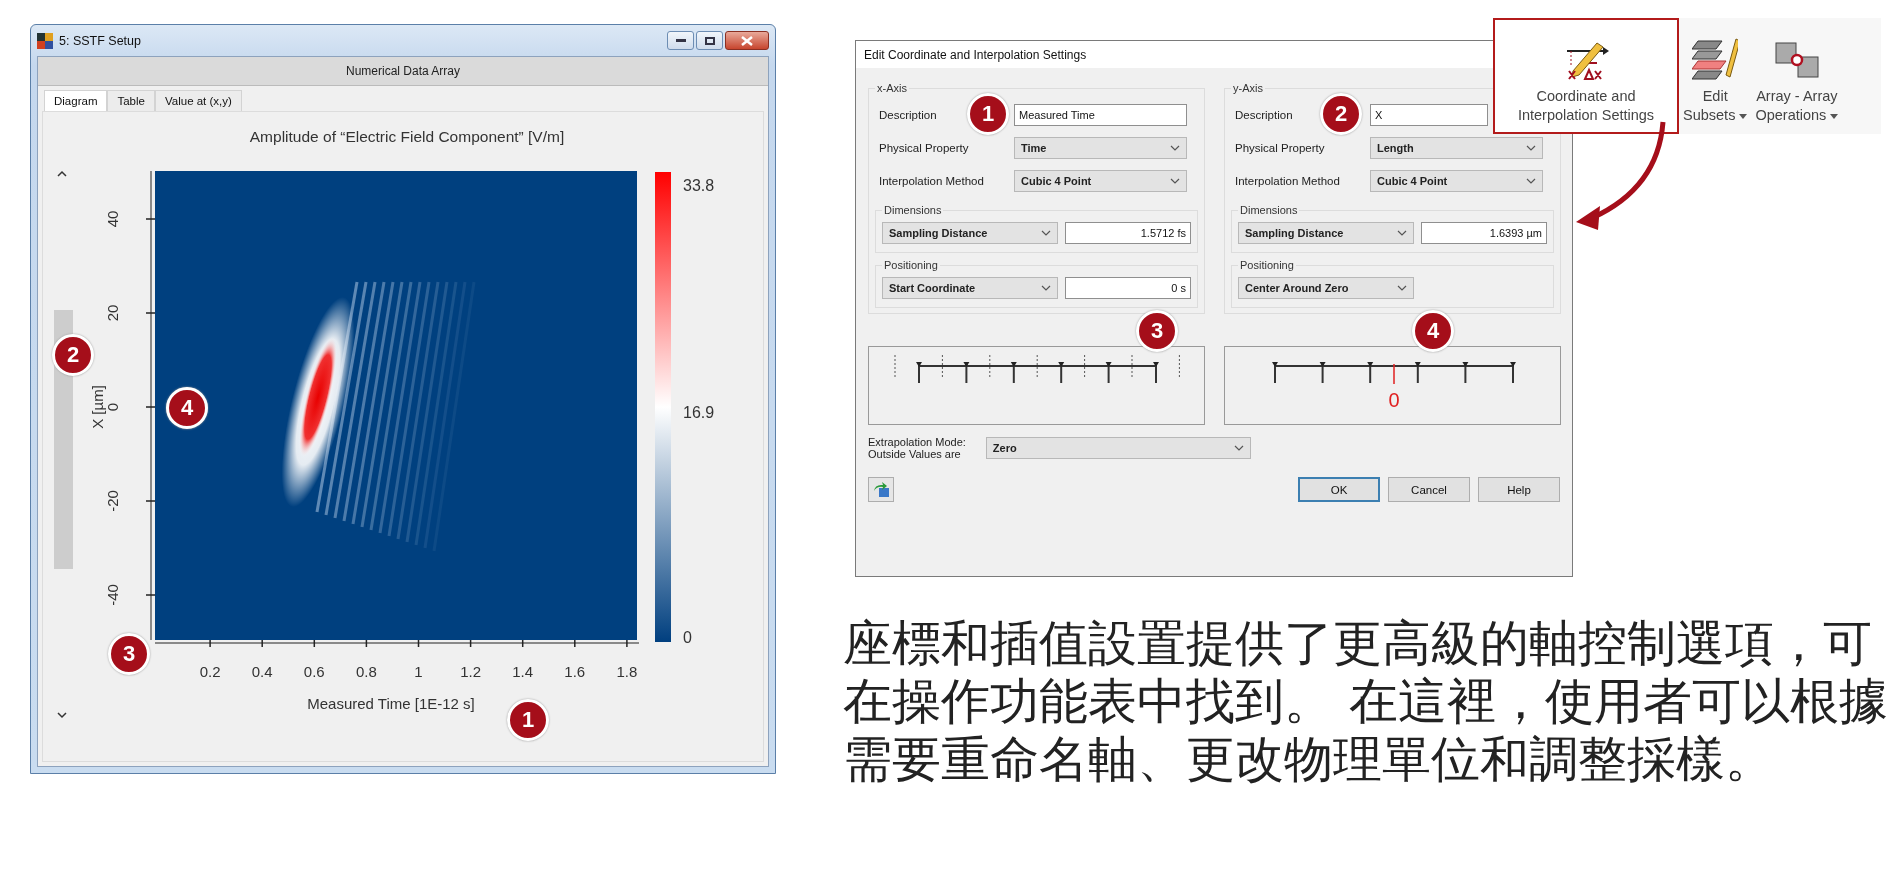  What do you see at coordinates (917, 448) in the screenshot?
I see `extrapolation-label: Extrapolation Mode: Outside Values are` at bounding box center [917, 448].